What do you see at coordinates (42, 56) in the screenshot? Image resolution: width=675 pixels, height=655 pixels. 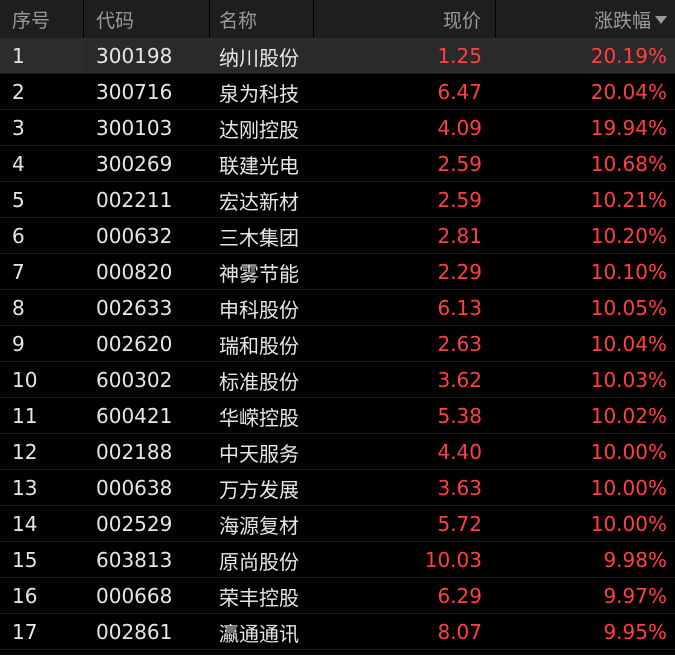 I see `row-index: 1` at bounding box center [42, 56].